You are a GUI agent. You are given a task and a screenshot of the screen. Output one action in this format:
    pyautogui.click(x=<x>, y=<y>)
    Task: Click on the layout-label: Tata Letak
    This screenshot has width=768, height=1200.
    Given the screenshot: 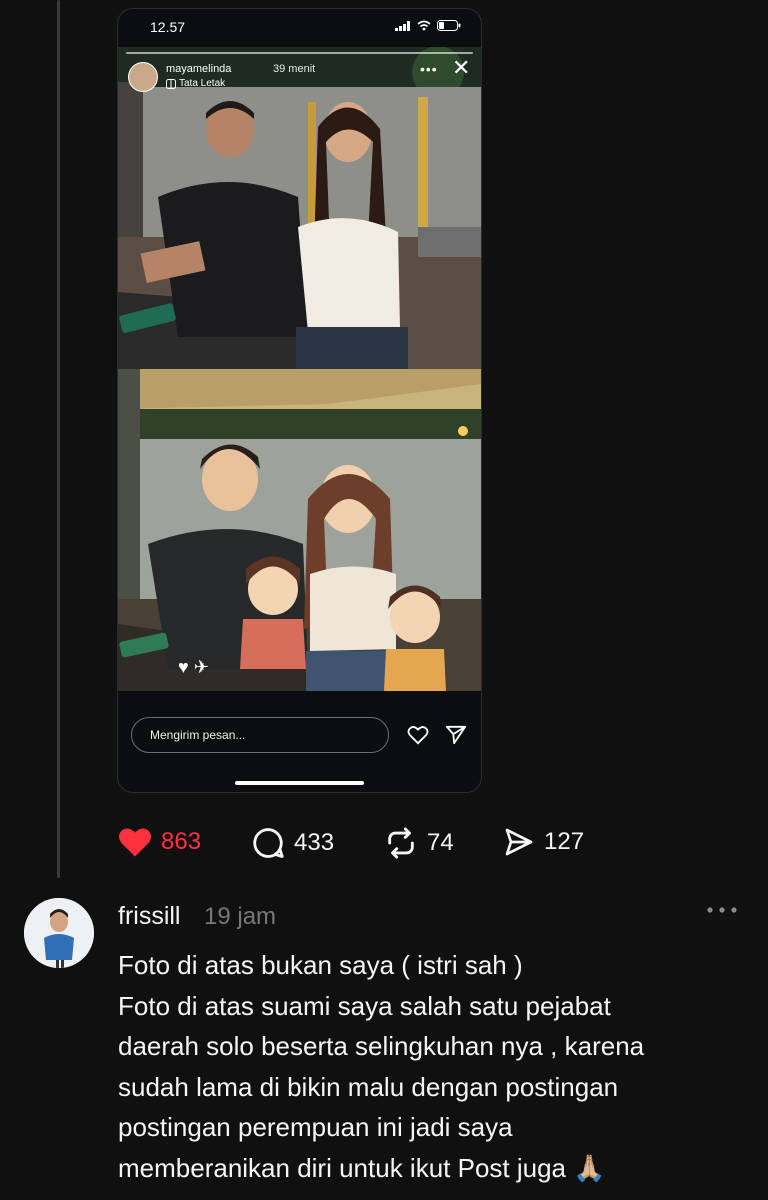 What is the action you would take?
    pyautogui.click(x=202, y=83)
    